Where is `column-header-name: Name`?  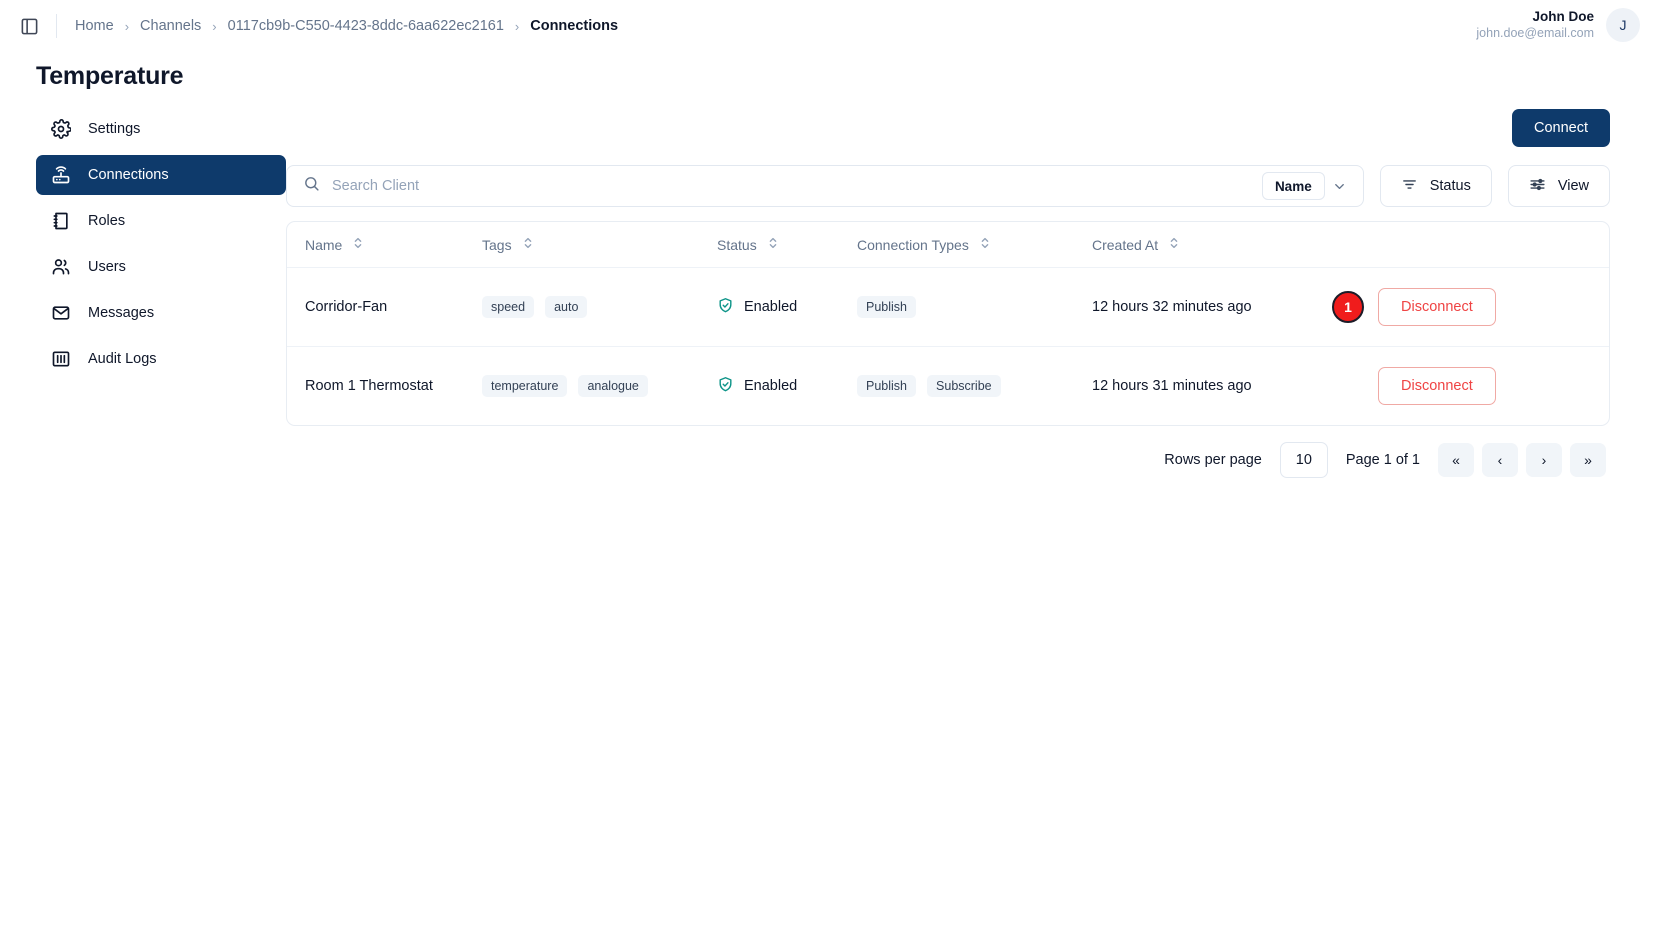
column-header-name: Name is located at coordinates (384, 245).